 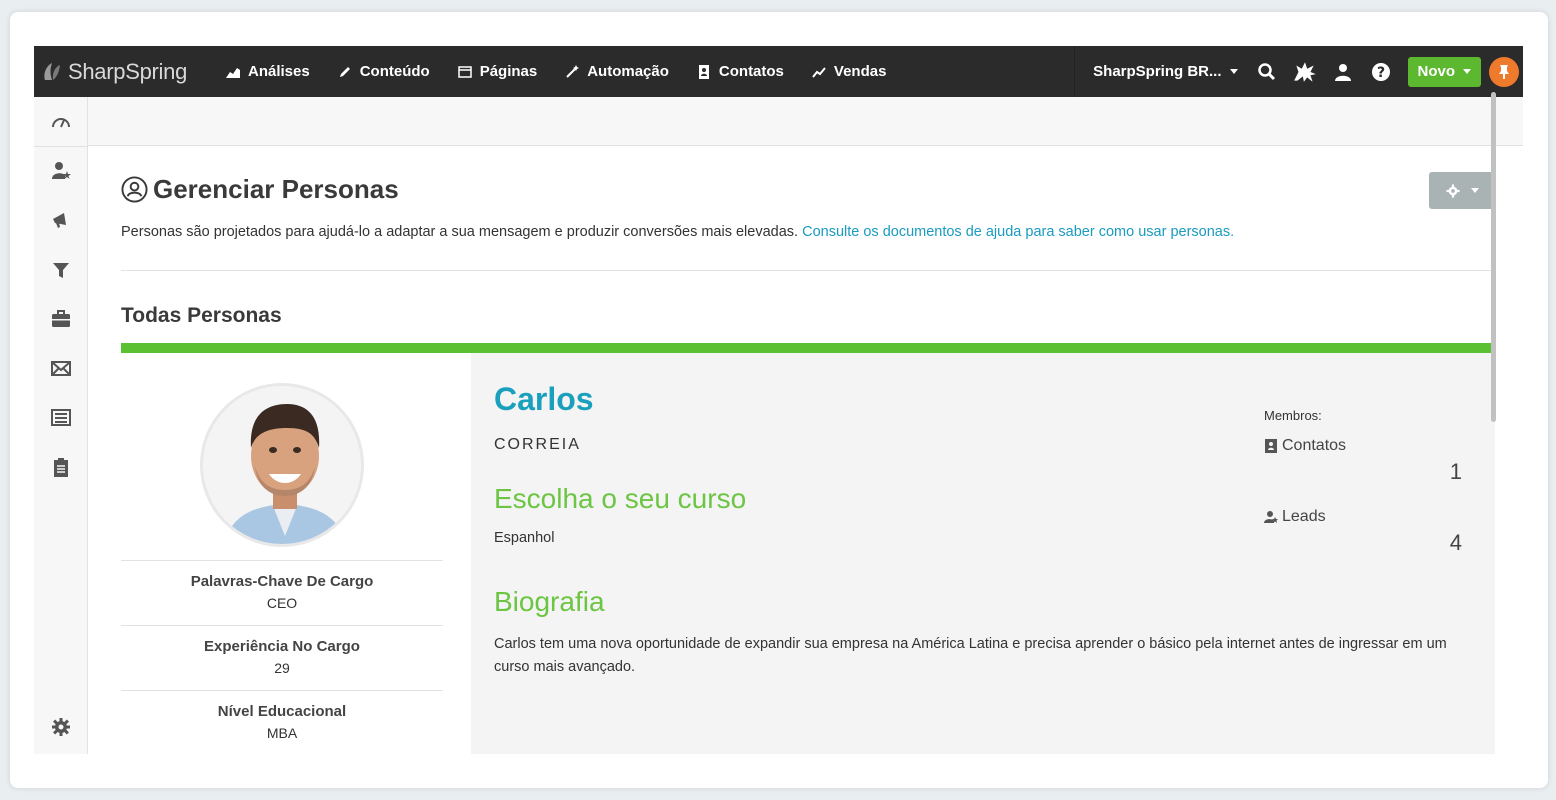 What do you see at coordinates (279, 71) in the screenshot?
I see `nav-label: Análises` at bounding box center [279, 71].